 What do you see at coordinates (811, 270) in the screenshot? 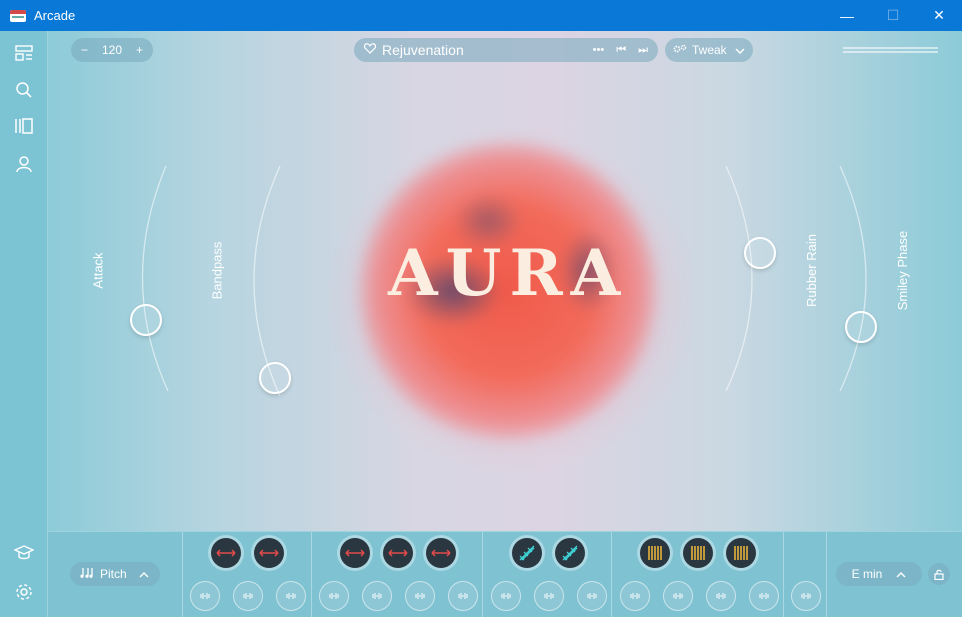
I see `rubber-rain-label: Rubber Rain` at bounding box center [811, 270].